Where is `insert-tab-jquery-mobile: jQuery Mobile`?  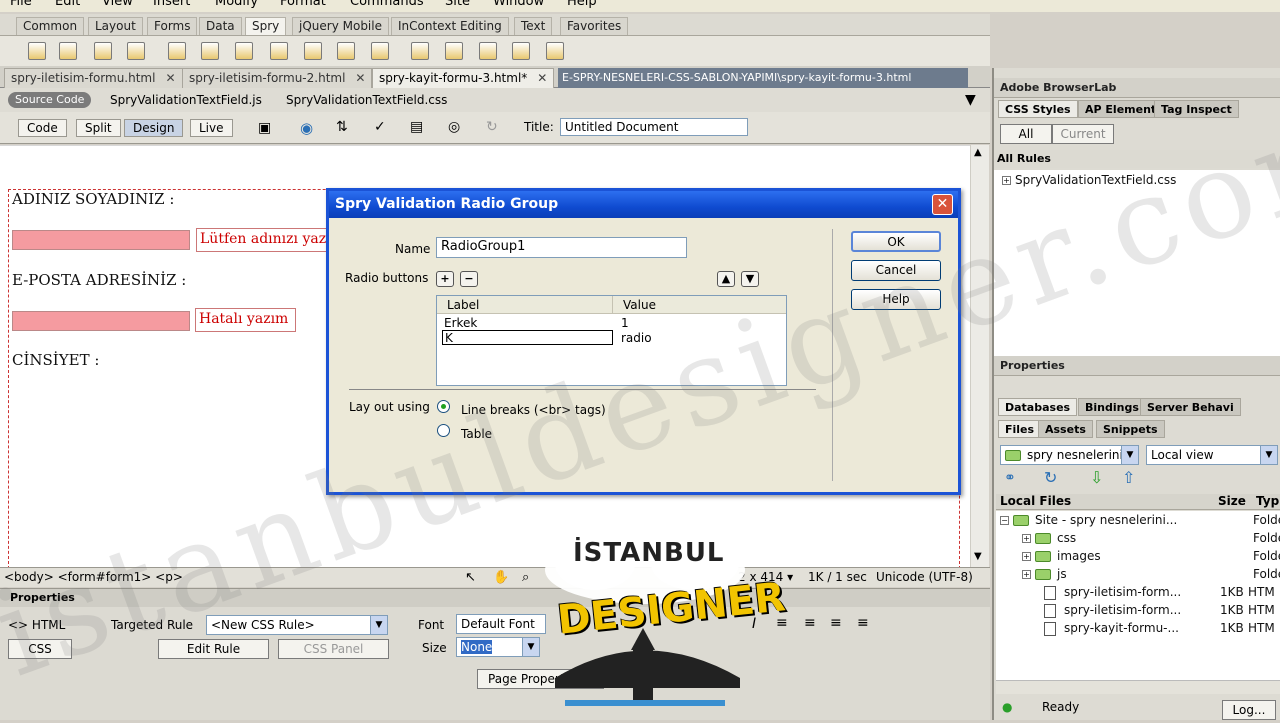 insert-tab-jquery-mobile: jQuery Mobile is located at coordinates (340, 26).